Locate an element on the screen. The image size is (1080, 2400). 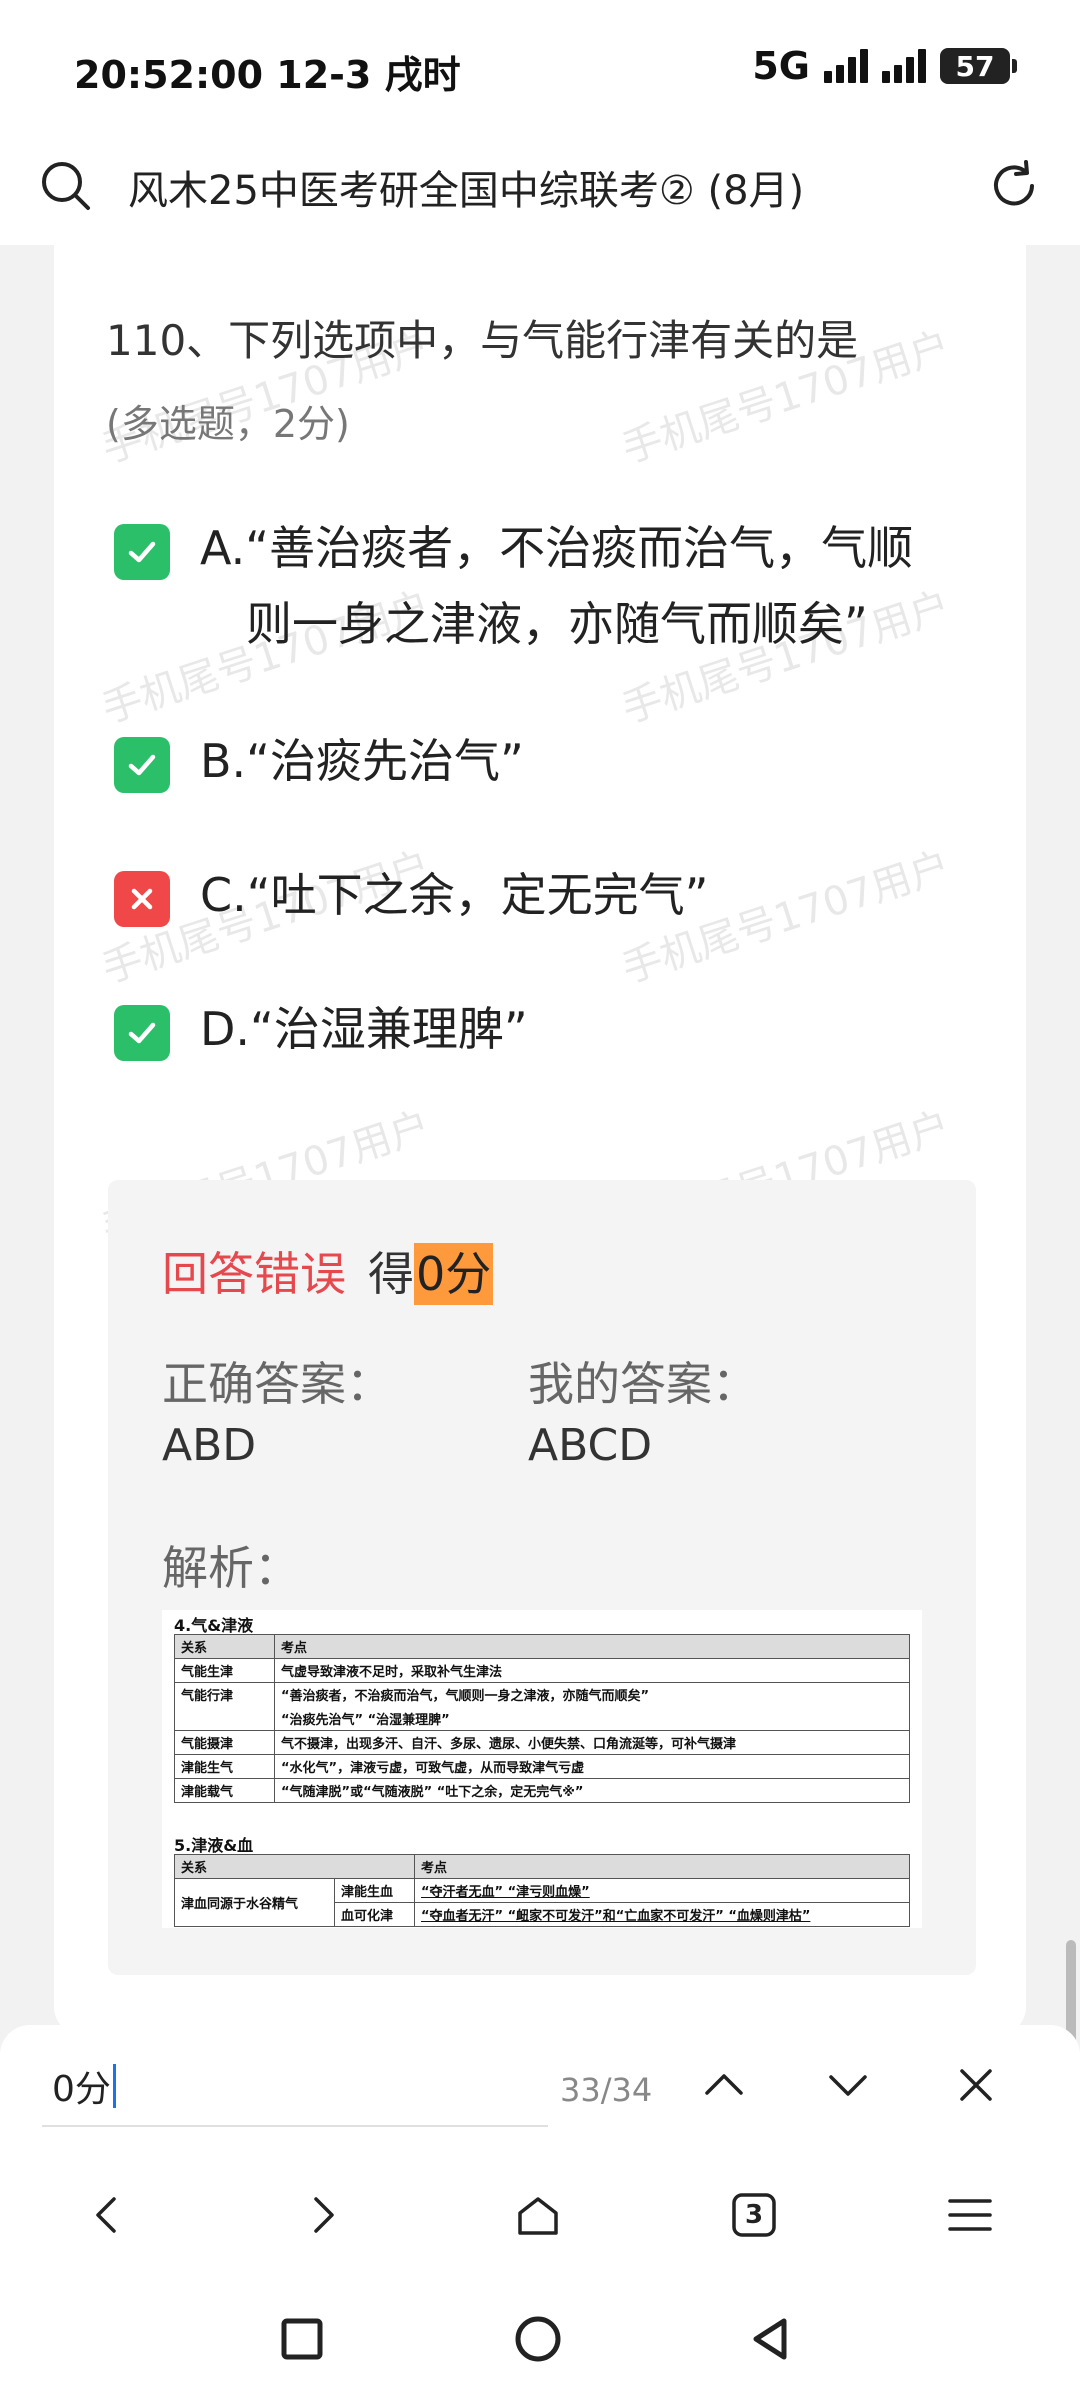
table-cell: “水化气”，津液亏虚，可致气虚，从而导致津气亏虚 is located at coordinates (592, 1766).